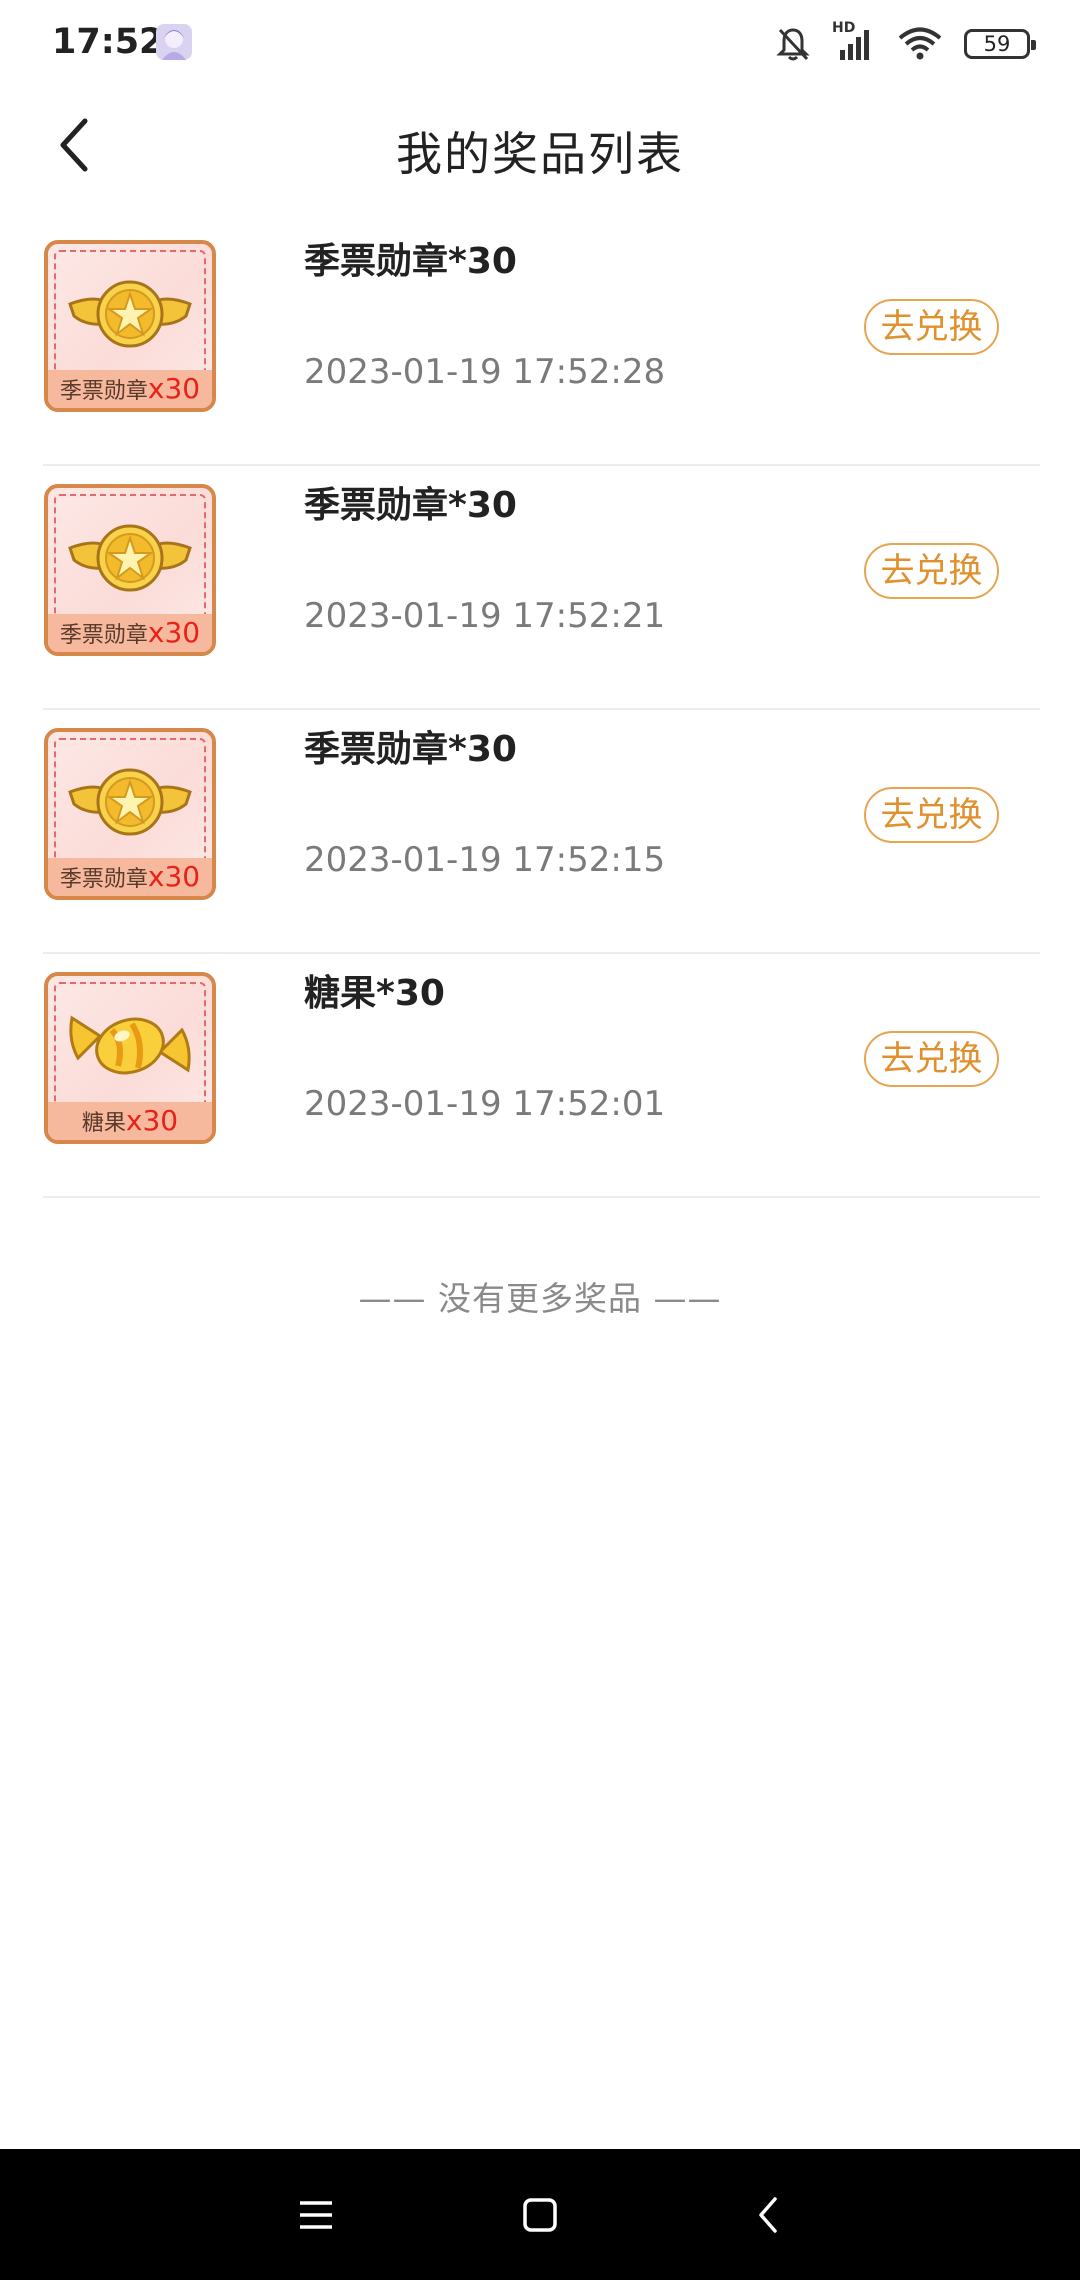 This screenshot has height=2280, width=1080. Describe the element at coordinates (793, 44) in the screenshot. I see `bell-muted-icon` at that location.